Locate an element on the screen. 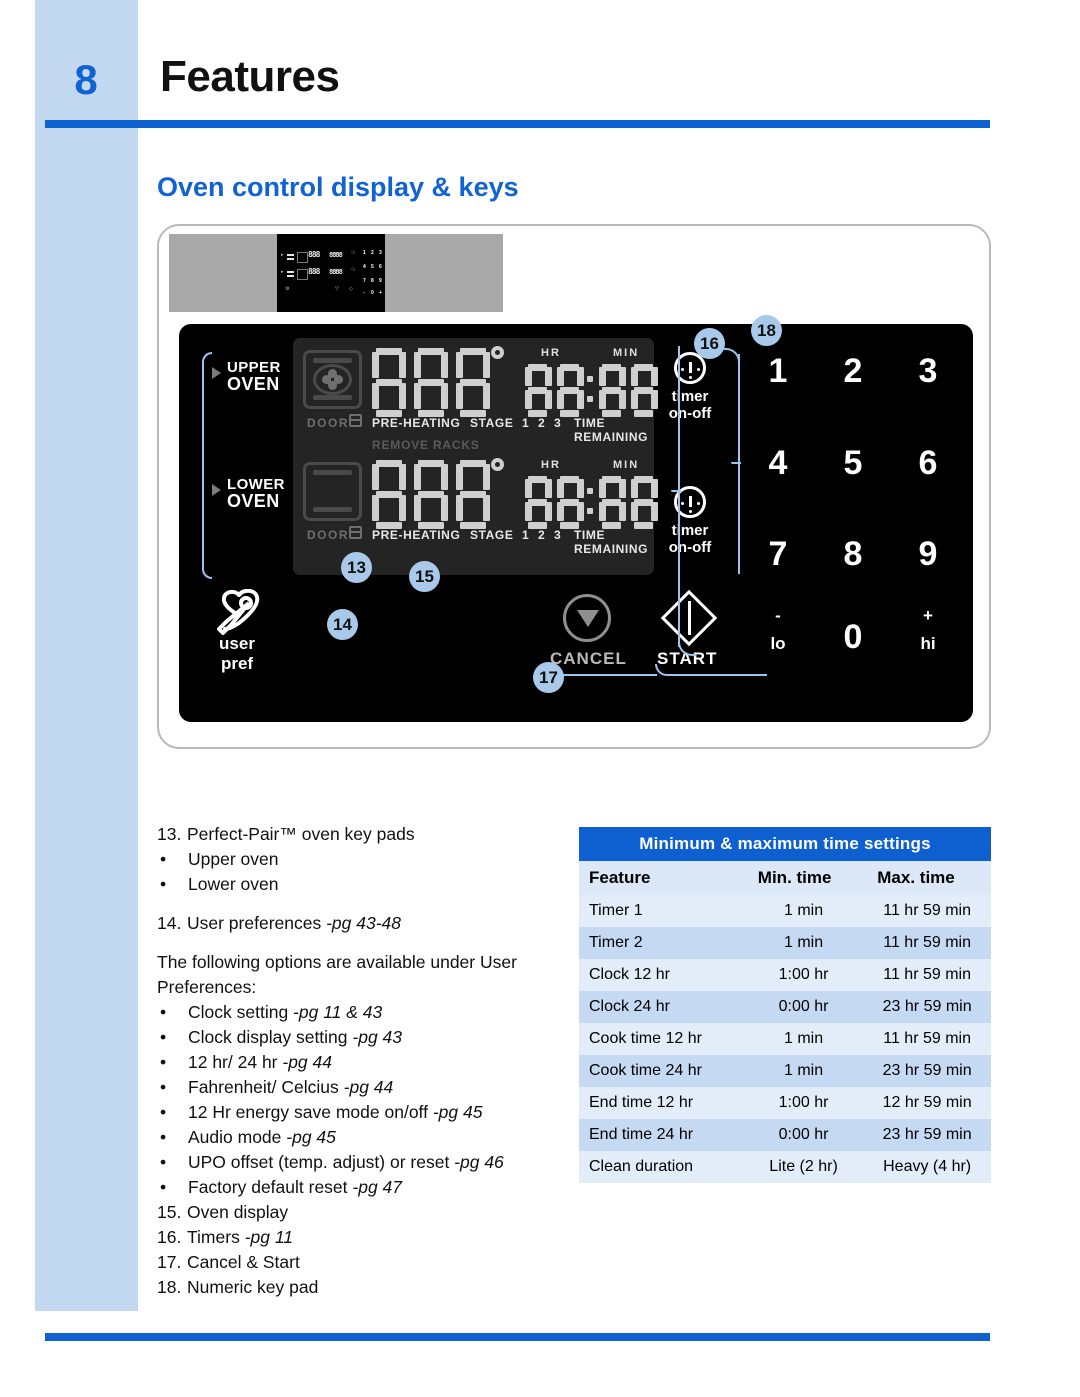 This screenshot has width=1080, height=1397. pref-bullet-0: • Clock setting -pg 11 & 43 is located at coordinates (347, 1012).